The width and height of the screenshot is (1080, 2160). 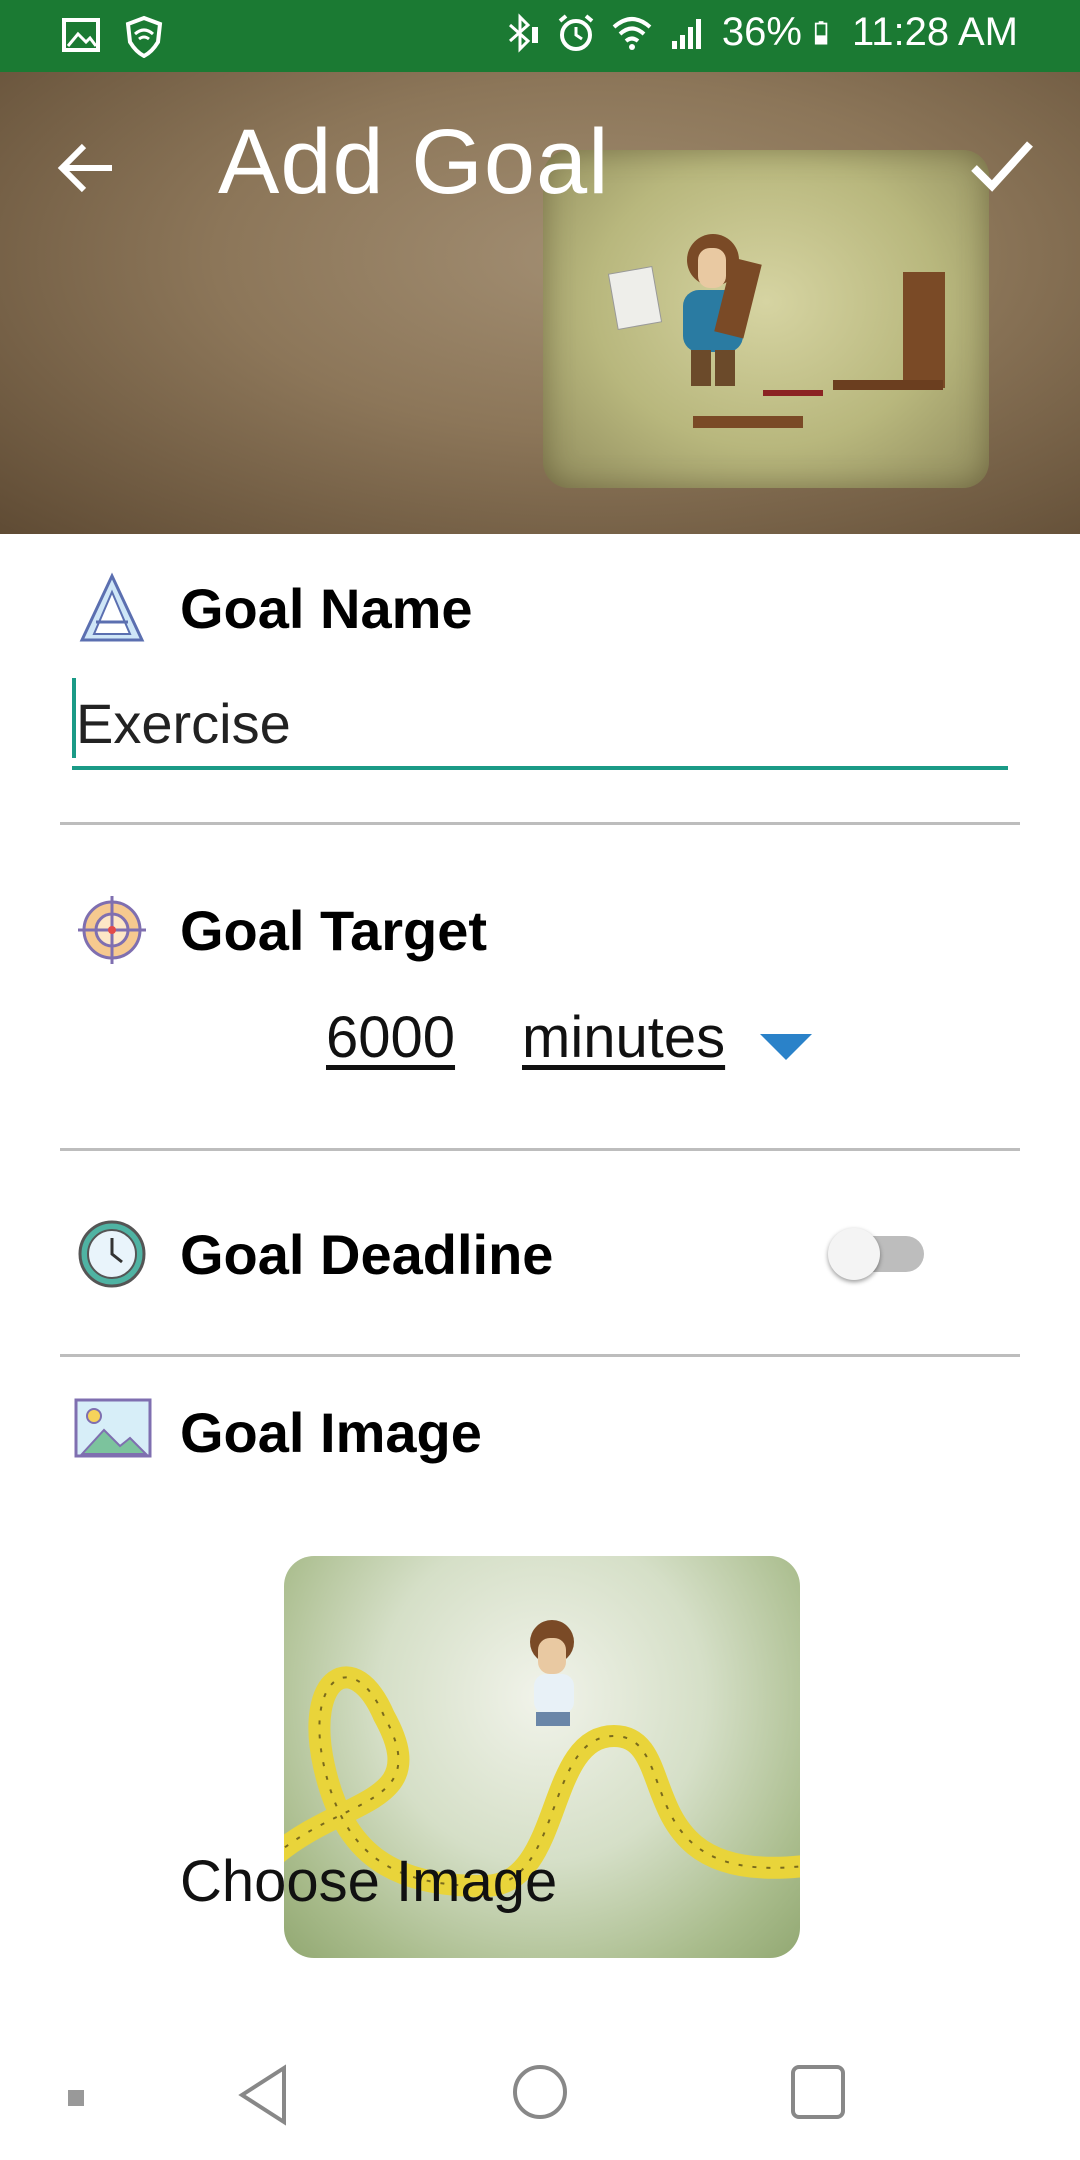 I want to click on text-cursor, so click(x=74, y=718).